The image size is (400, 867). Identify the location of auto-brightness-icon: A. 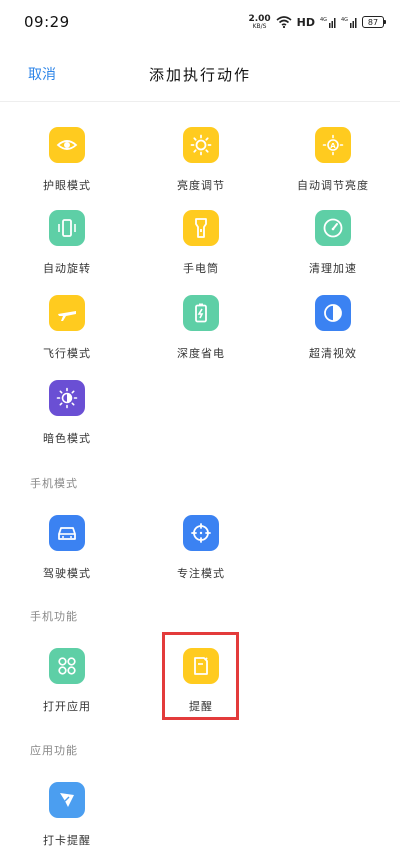
(333, 145).